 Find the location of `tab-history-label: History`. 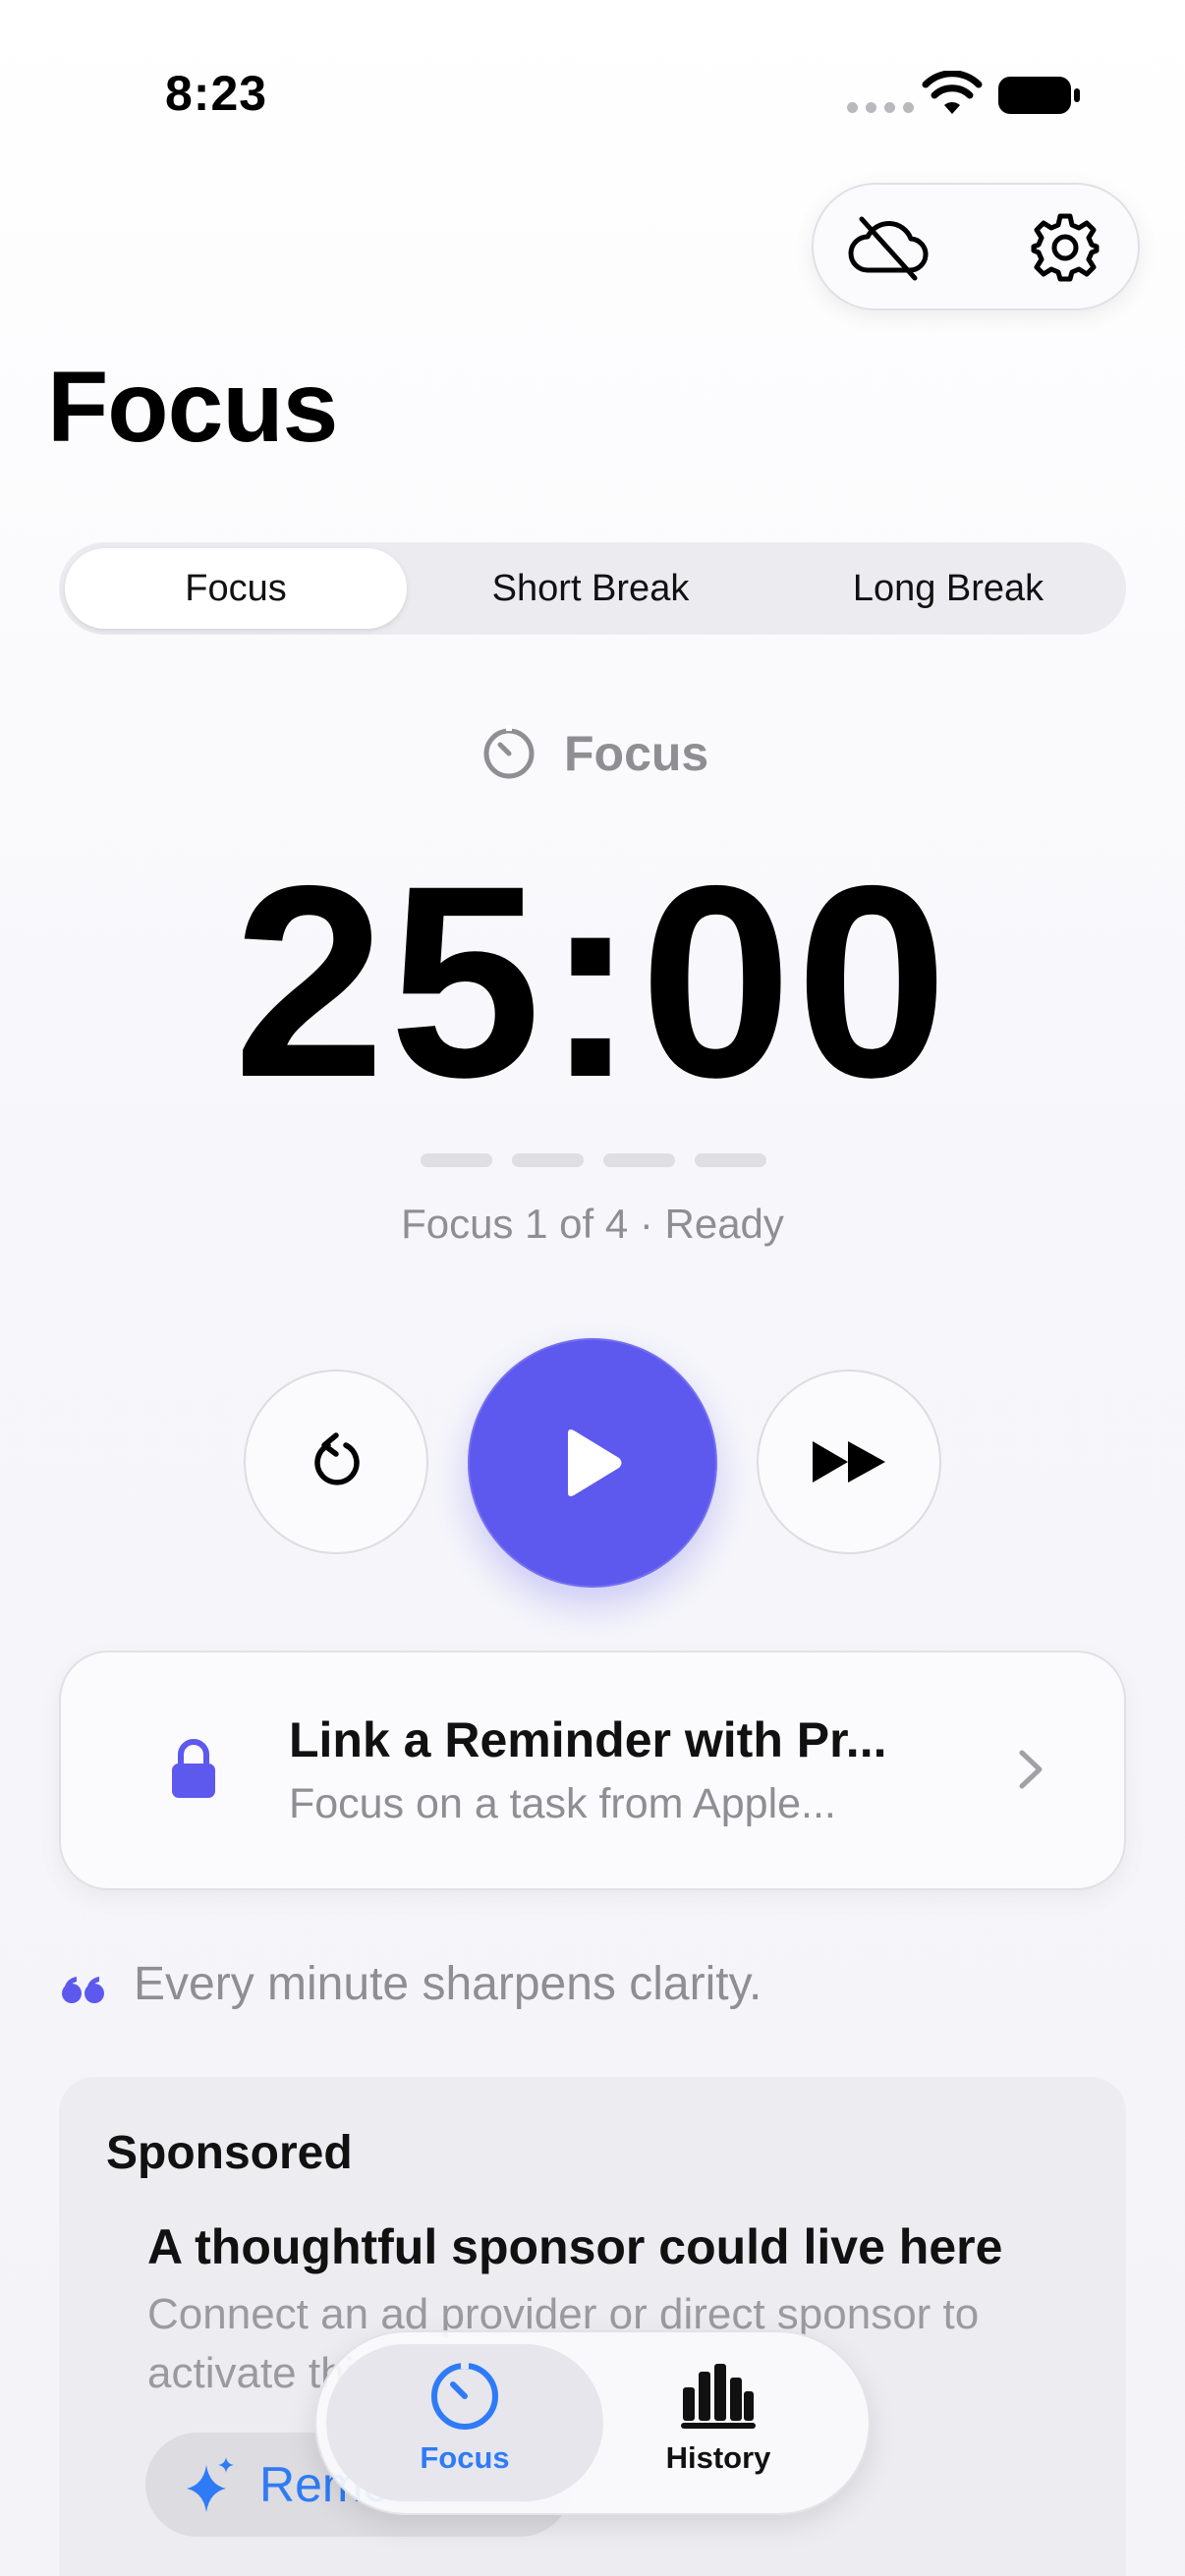

tab-history-label: History is located at coordinates (718, 2457).